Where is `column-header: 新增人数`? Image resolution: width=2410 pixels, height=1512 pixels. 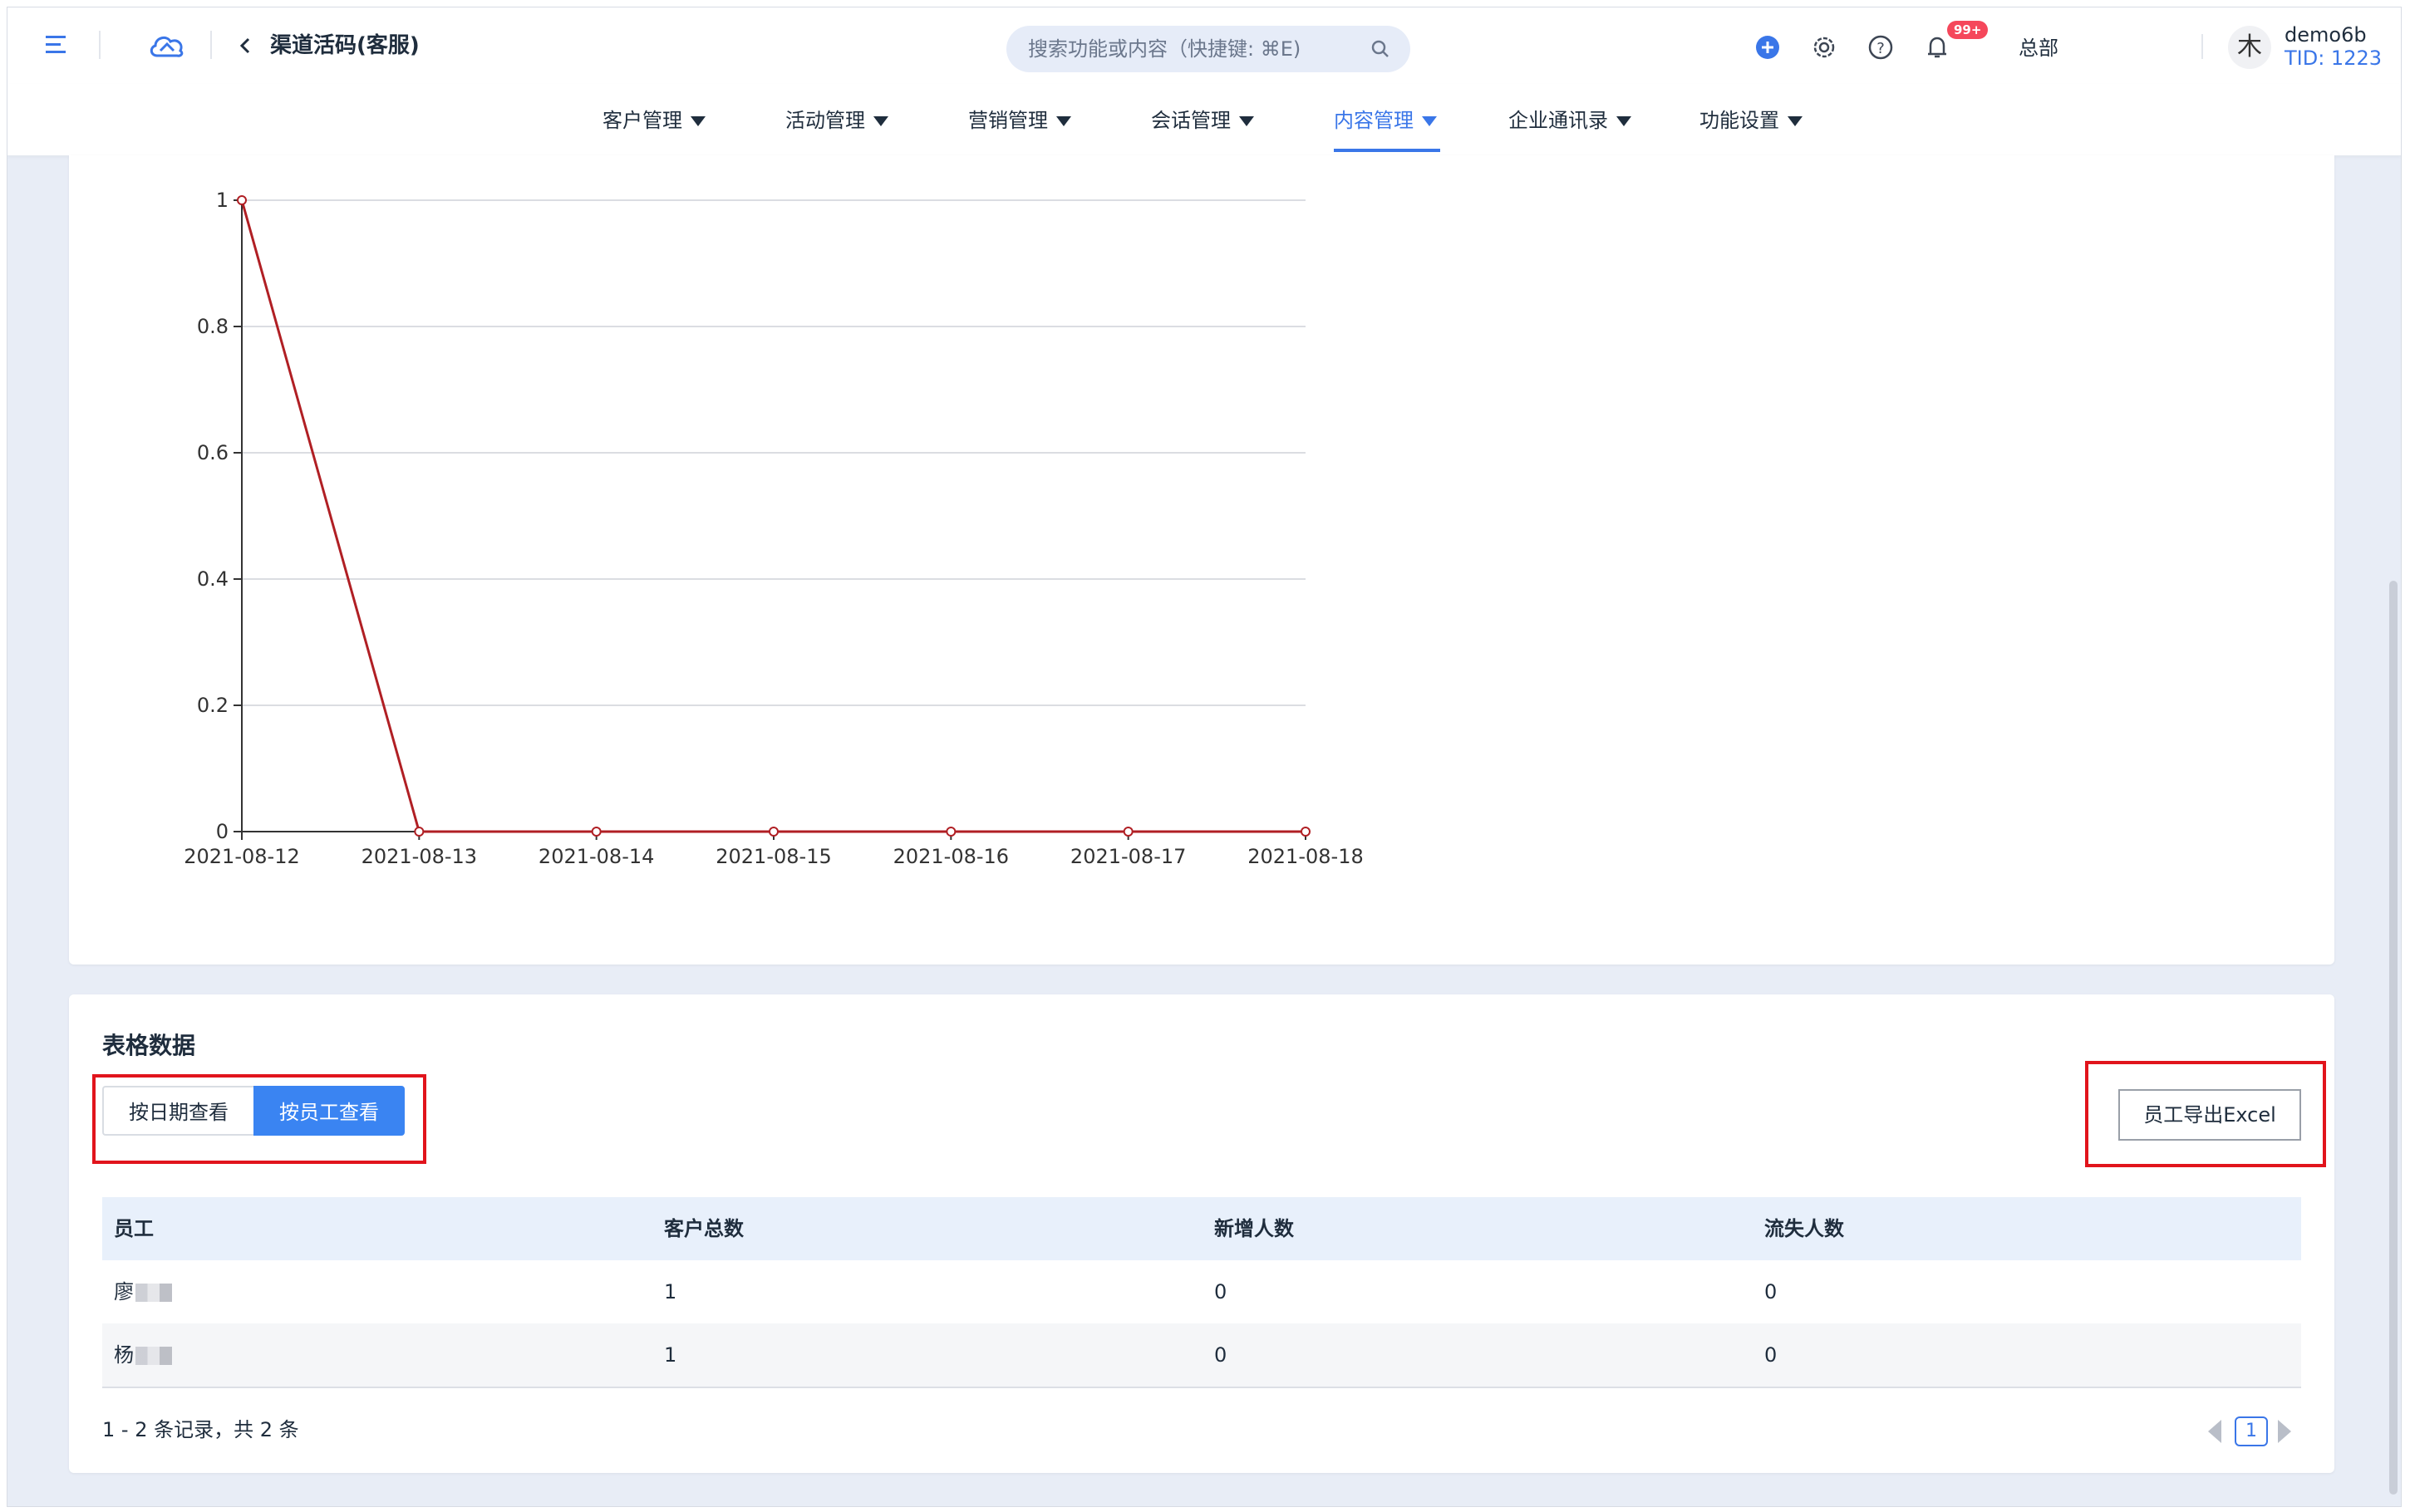
column-header: 新增人数 is located at coordinates (1254, 1228).